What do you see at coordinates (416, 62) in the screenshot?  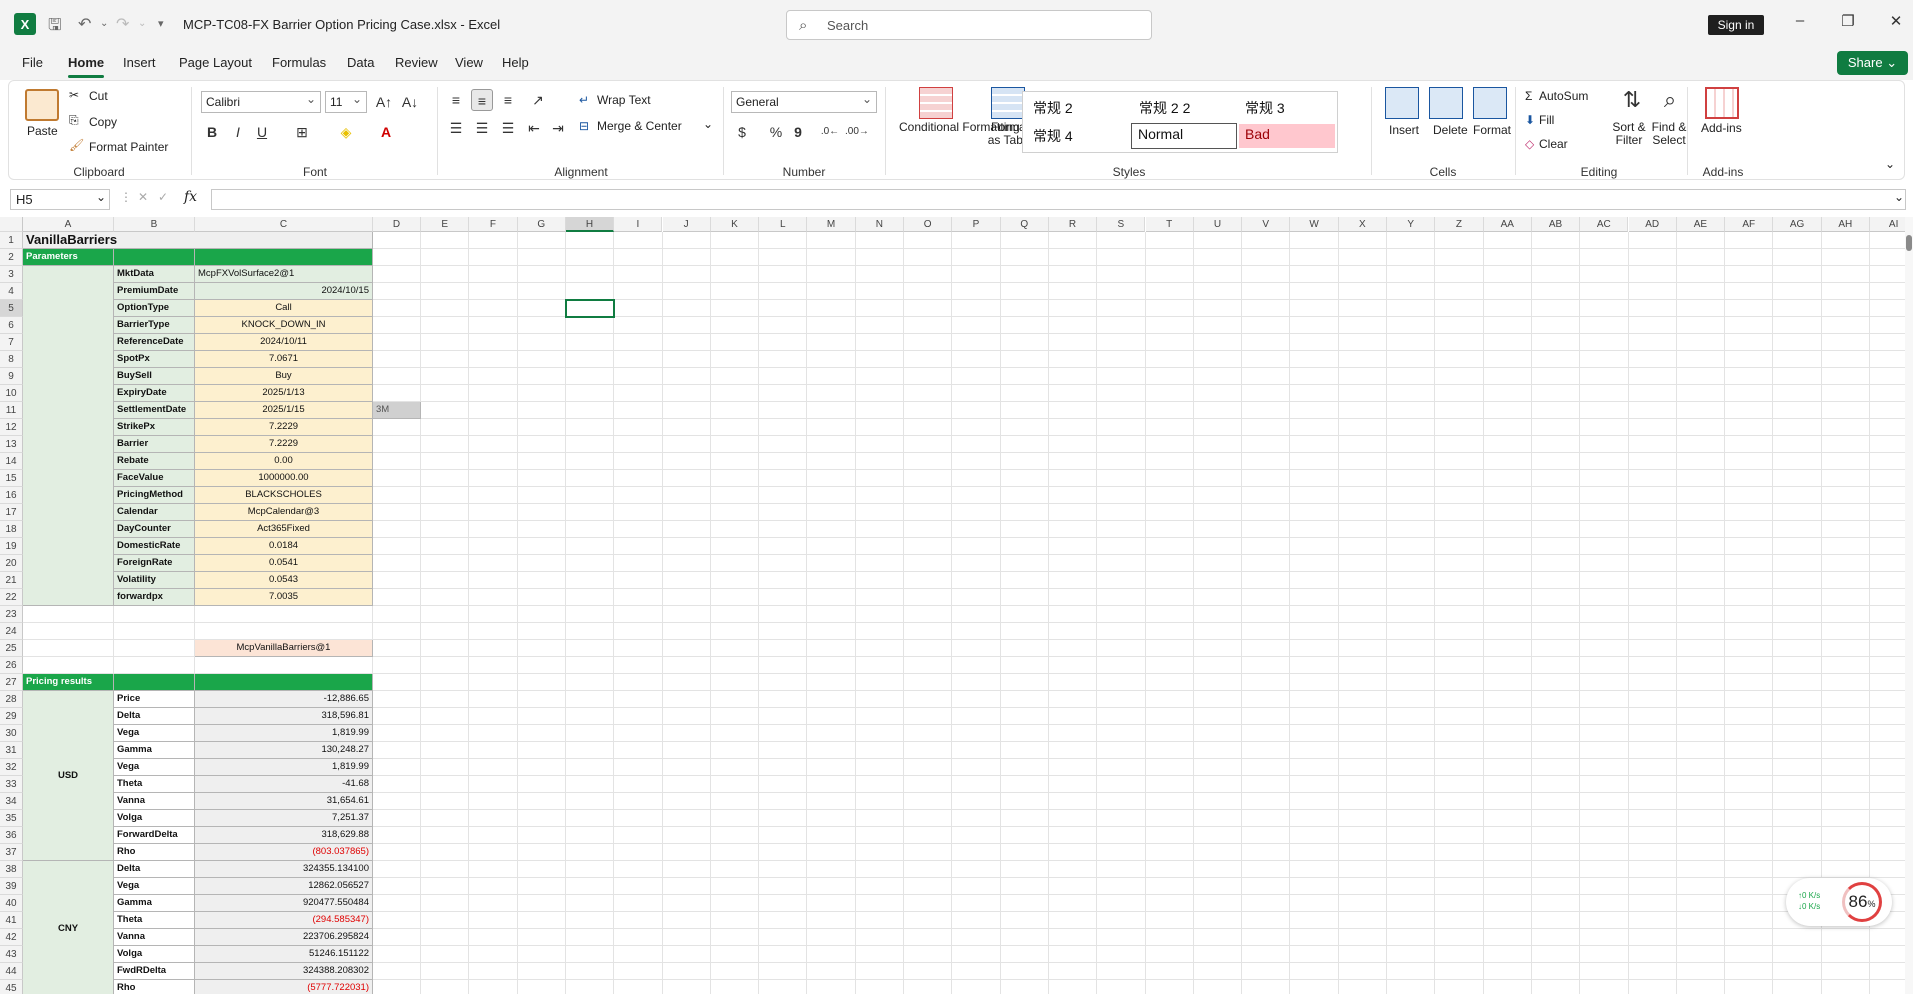 I see `tab-review: Review` at bounding box center [416, 62].